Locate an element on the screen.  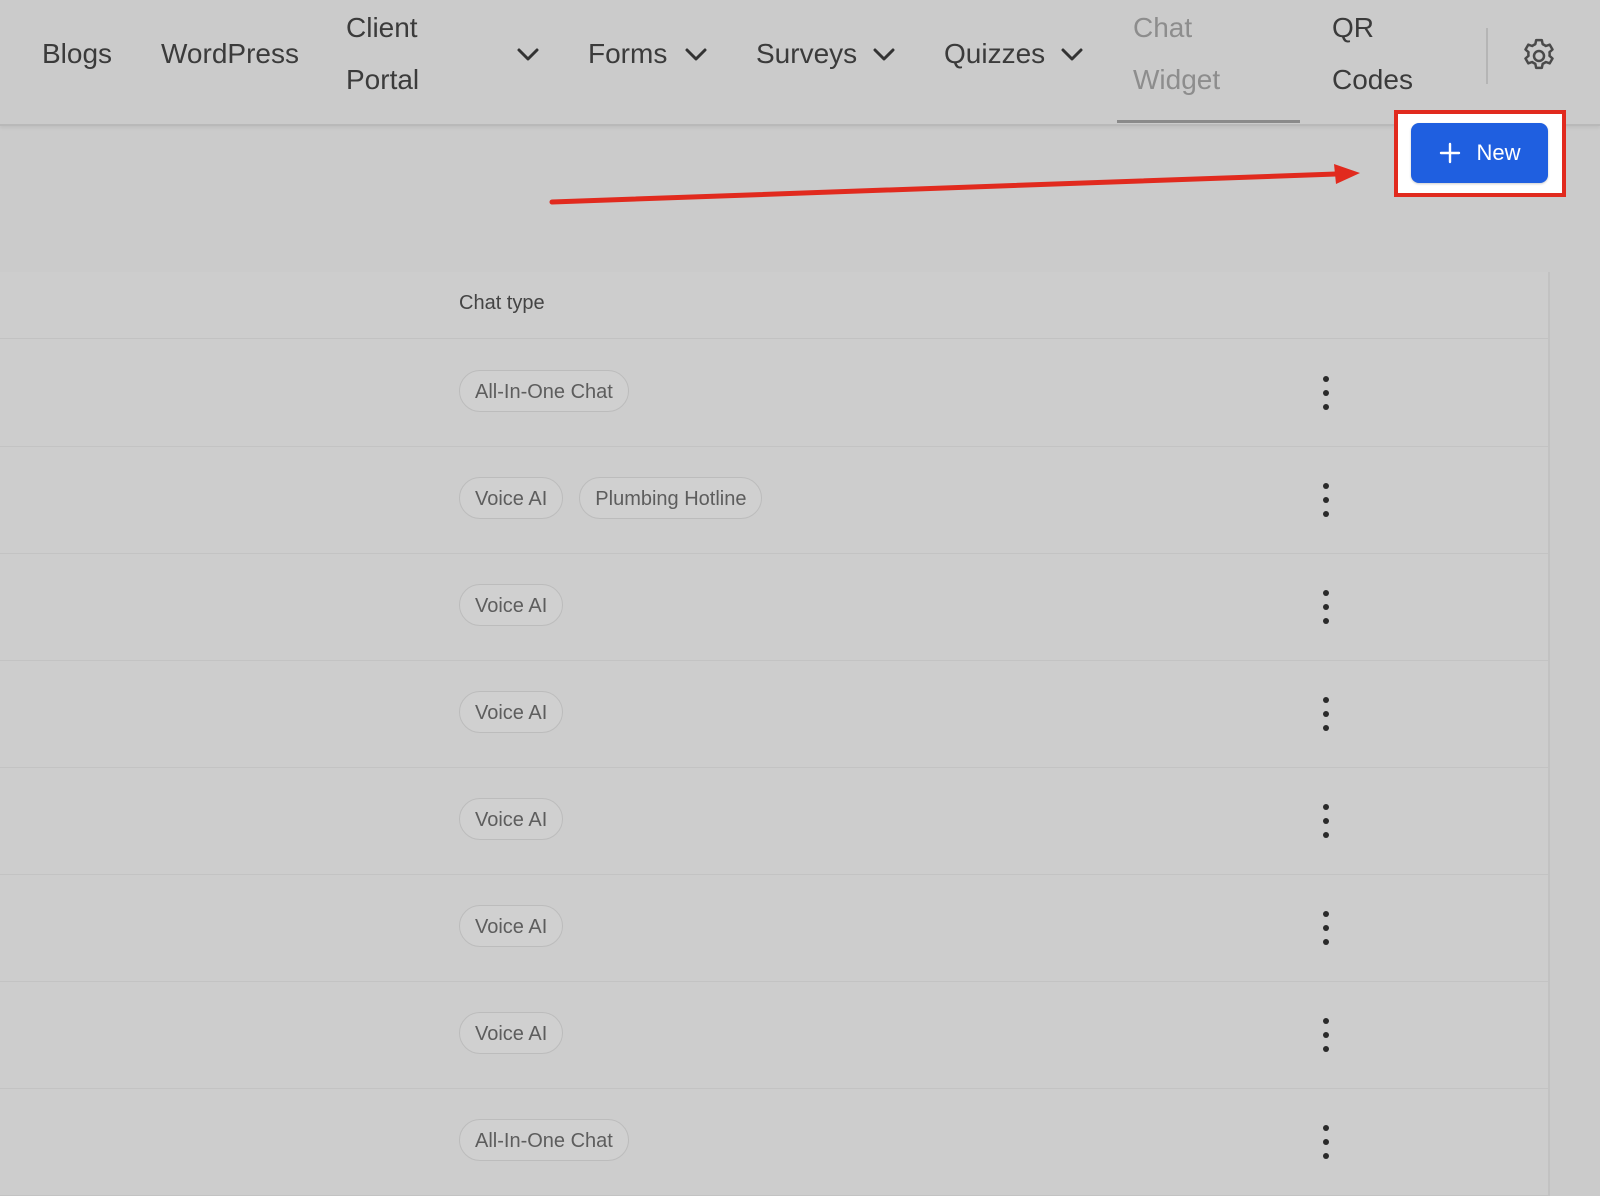
nav-divider is located at coordinates (1487, 56).